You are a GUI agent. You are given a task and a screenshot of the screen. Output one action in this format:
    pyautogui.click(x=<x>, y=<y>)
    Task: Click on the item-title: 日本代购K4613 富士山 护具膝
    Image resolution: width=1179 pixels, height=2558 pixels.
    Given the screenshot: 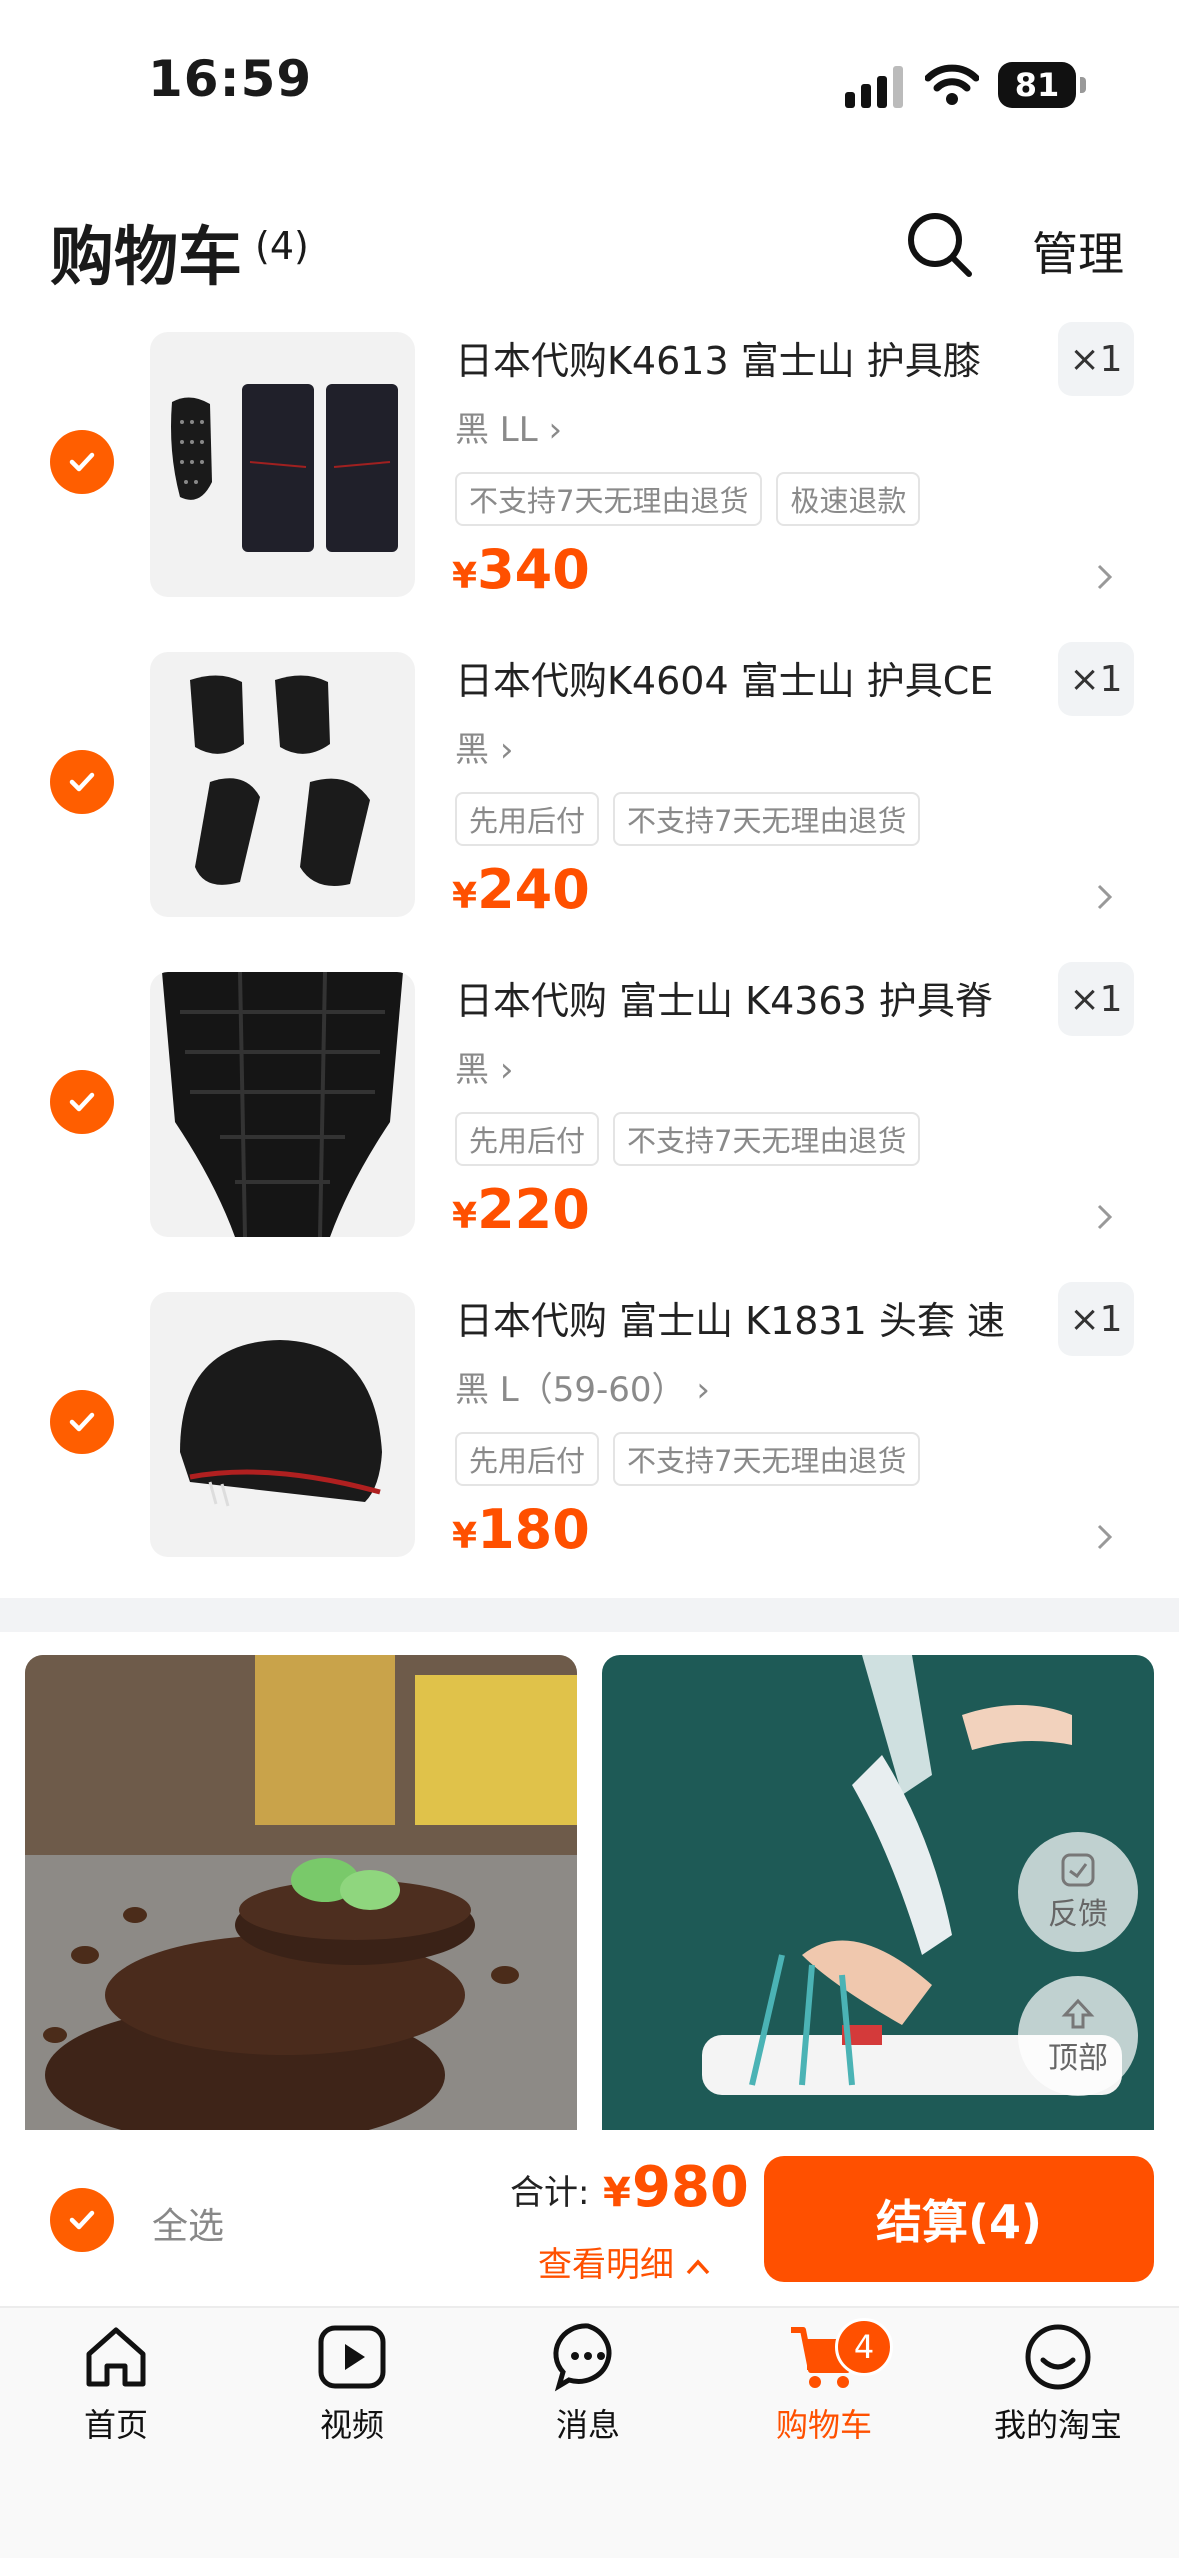 What is the action you would take?
    pyautogui.click(x=745, y=357)
    